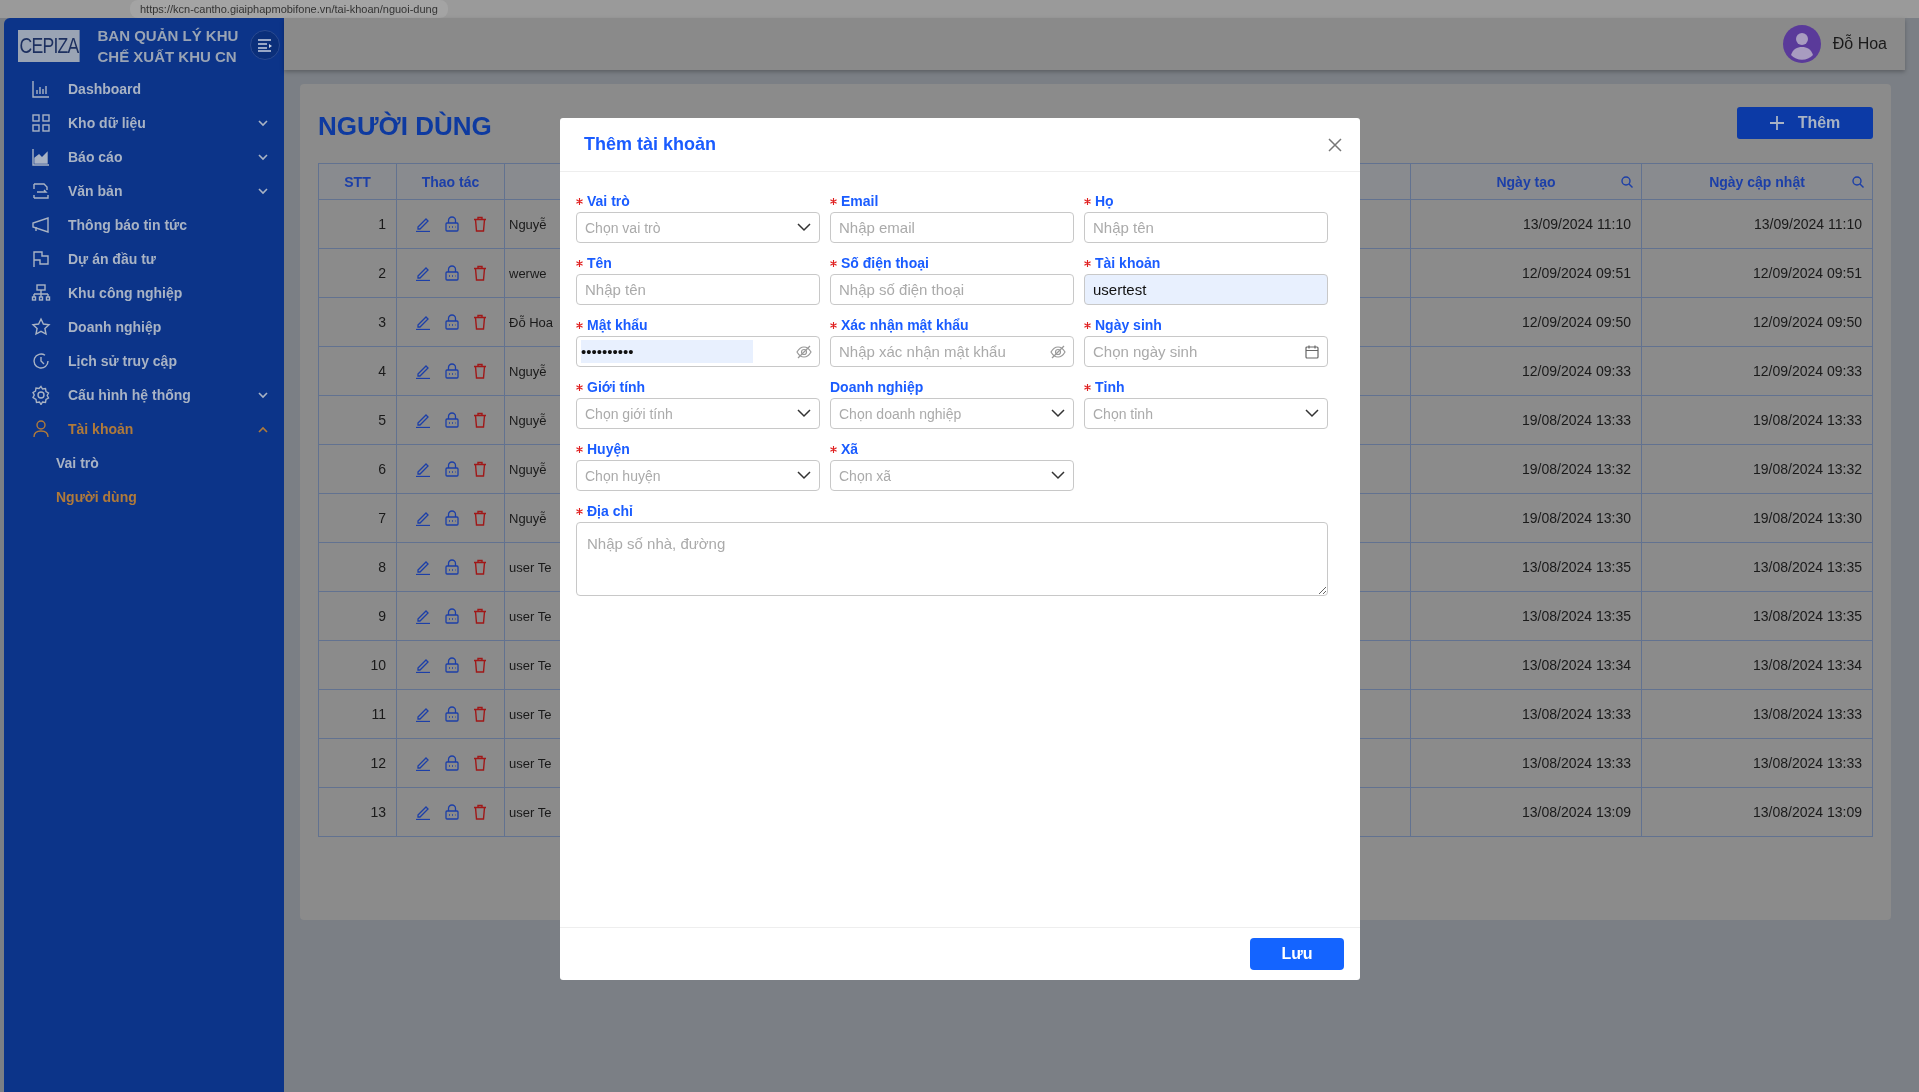  Describe the element at coordinates (144, 157) in the screenshot. I see `sidebar-item: Báo cáo` at that location.